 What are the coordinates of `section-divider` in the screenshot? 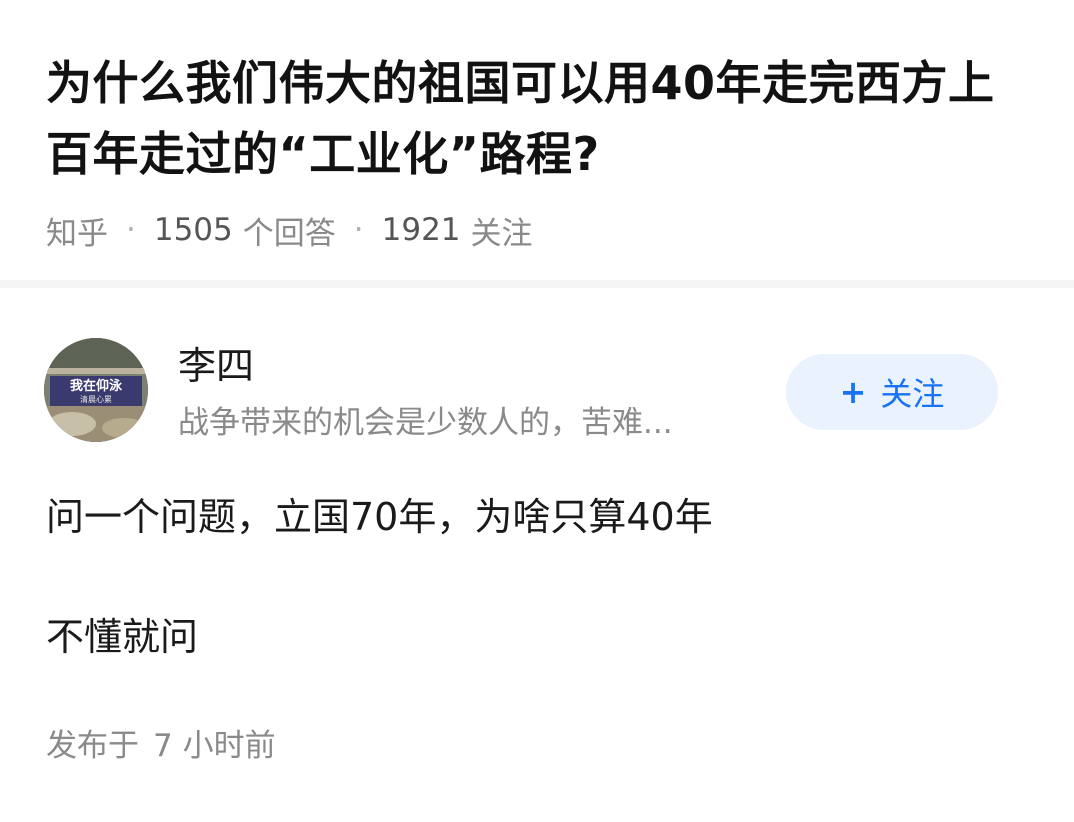 It's located at (537, 284).